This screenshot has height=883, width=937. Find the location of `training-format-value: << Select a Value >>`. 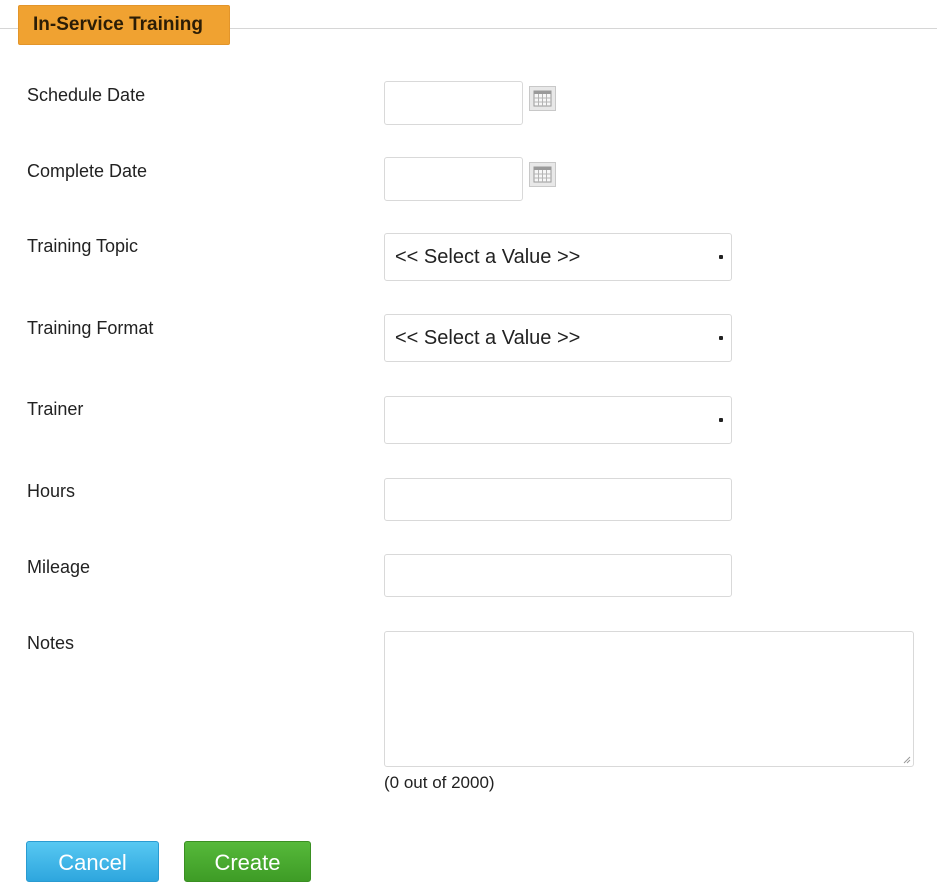

training-format-value: << Select a Value >> is located at coordinates (488, 338).